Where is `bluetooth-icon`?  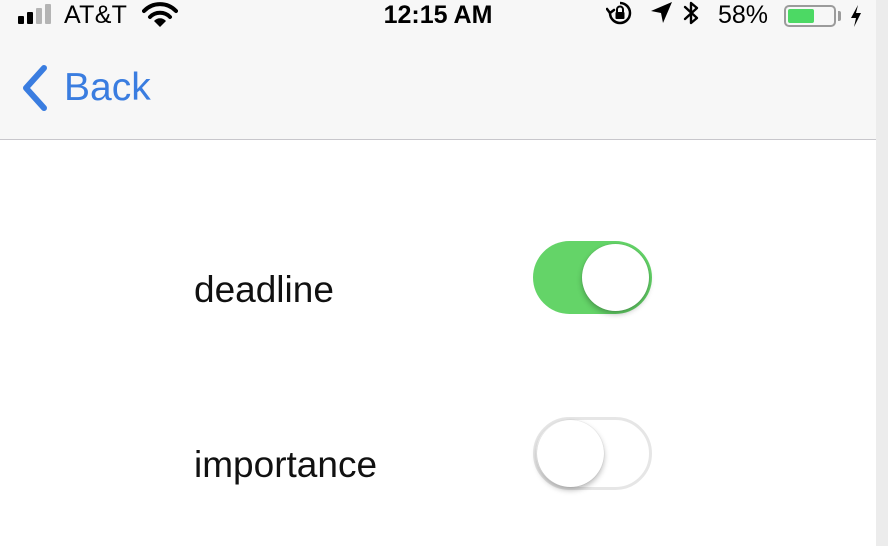 bluetooth-icon is located at coordinates (691, 13).